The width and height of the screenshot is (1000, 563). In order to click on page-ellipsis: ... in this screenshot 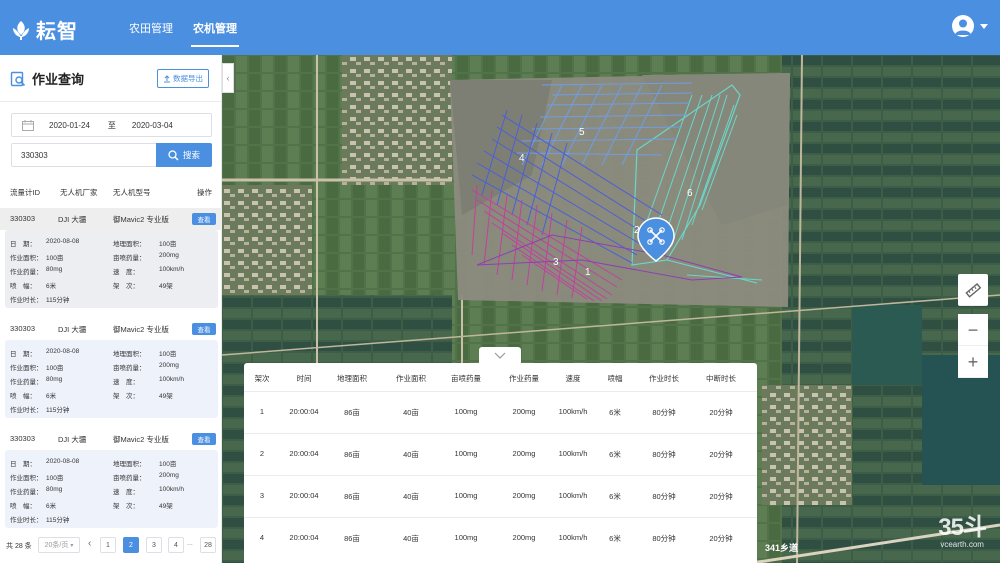, I will do `click(190, 543)`.